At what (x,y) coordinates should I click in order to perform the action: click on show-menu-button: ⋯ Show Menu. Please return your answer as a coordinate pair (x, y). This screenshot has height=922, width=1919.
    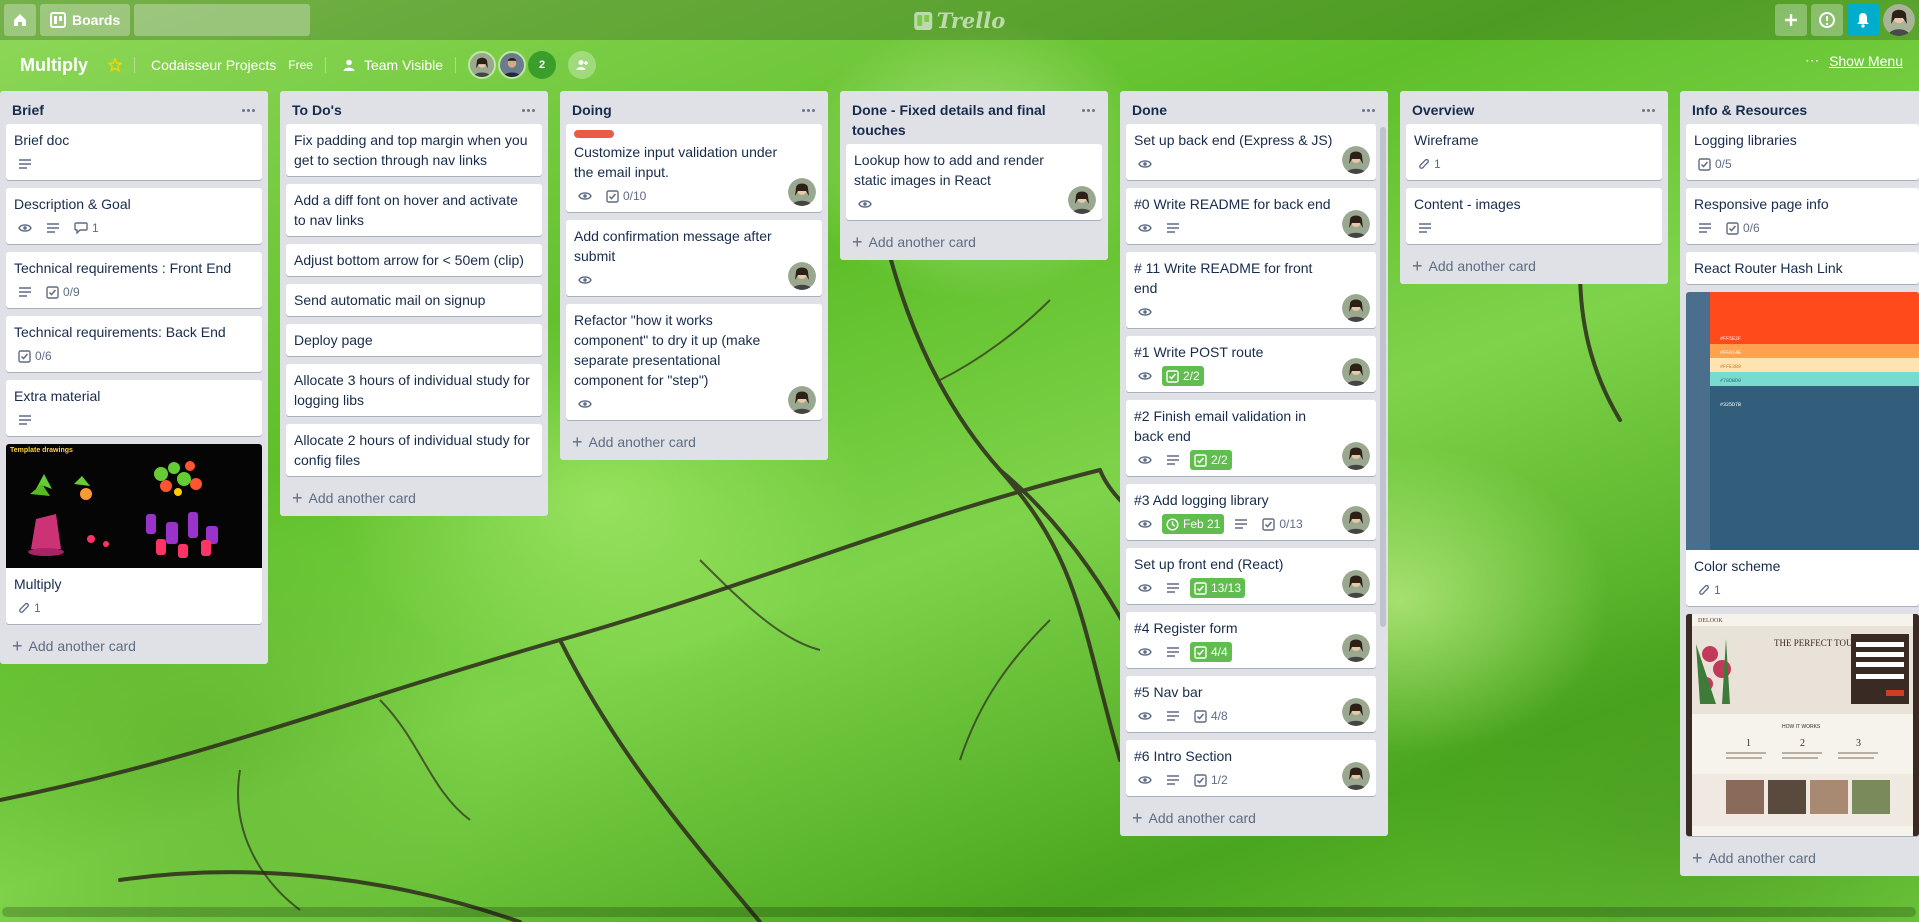
    Looking at the image, I should click on (1854, 60).